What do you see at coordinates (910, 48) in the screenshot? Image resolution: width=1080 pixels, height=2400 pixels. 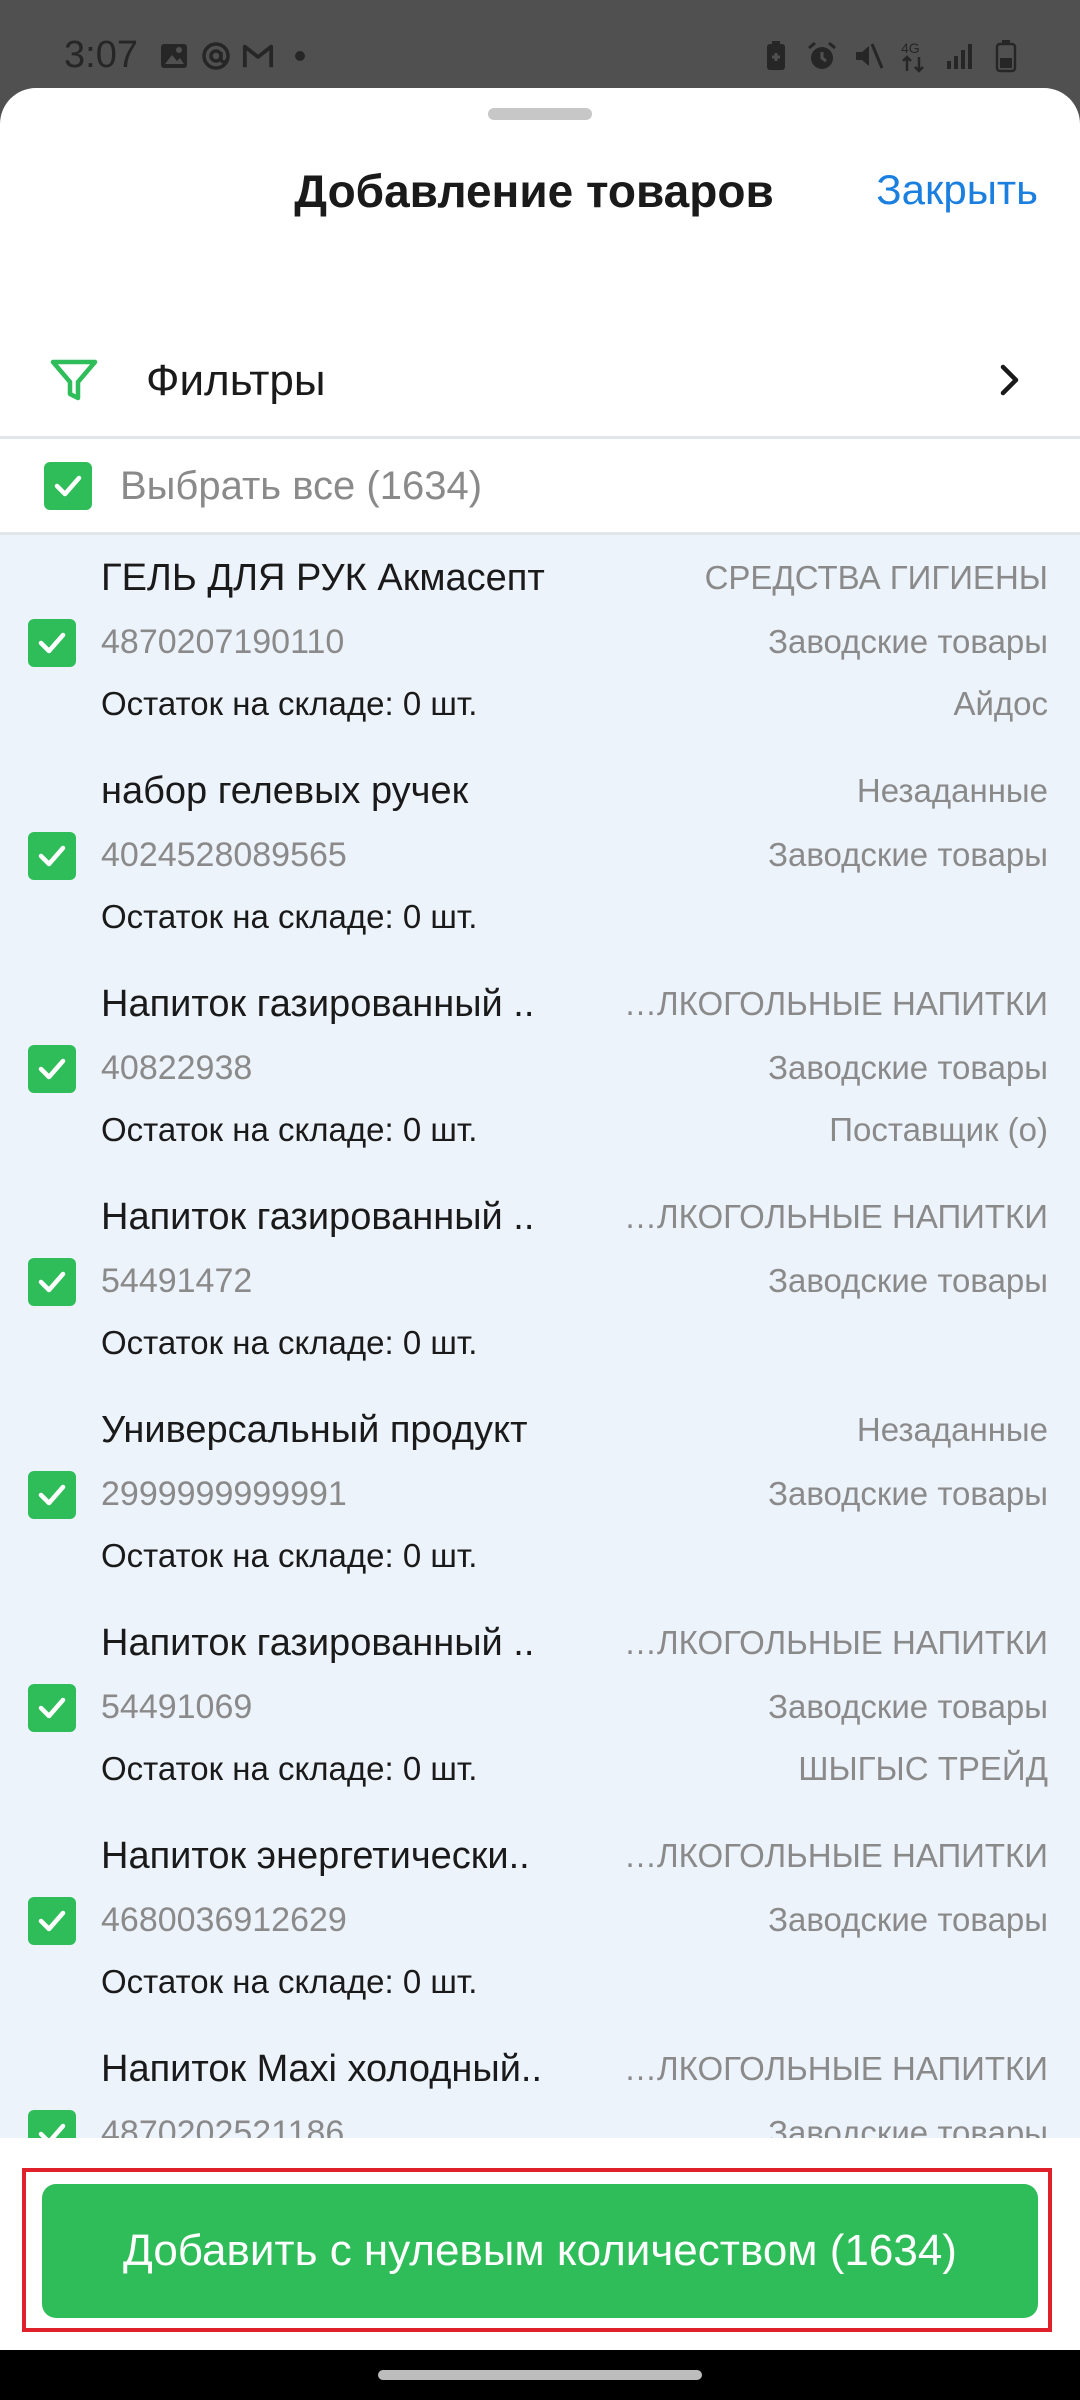 I see `network-label: 4G` at bounding box center [910, 48].